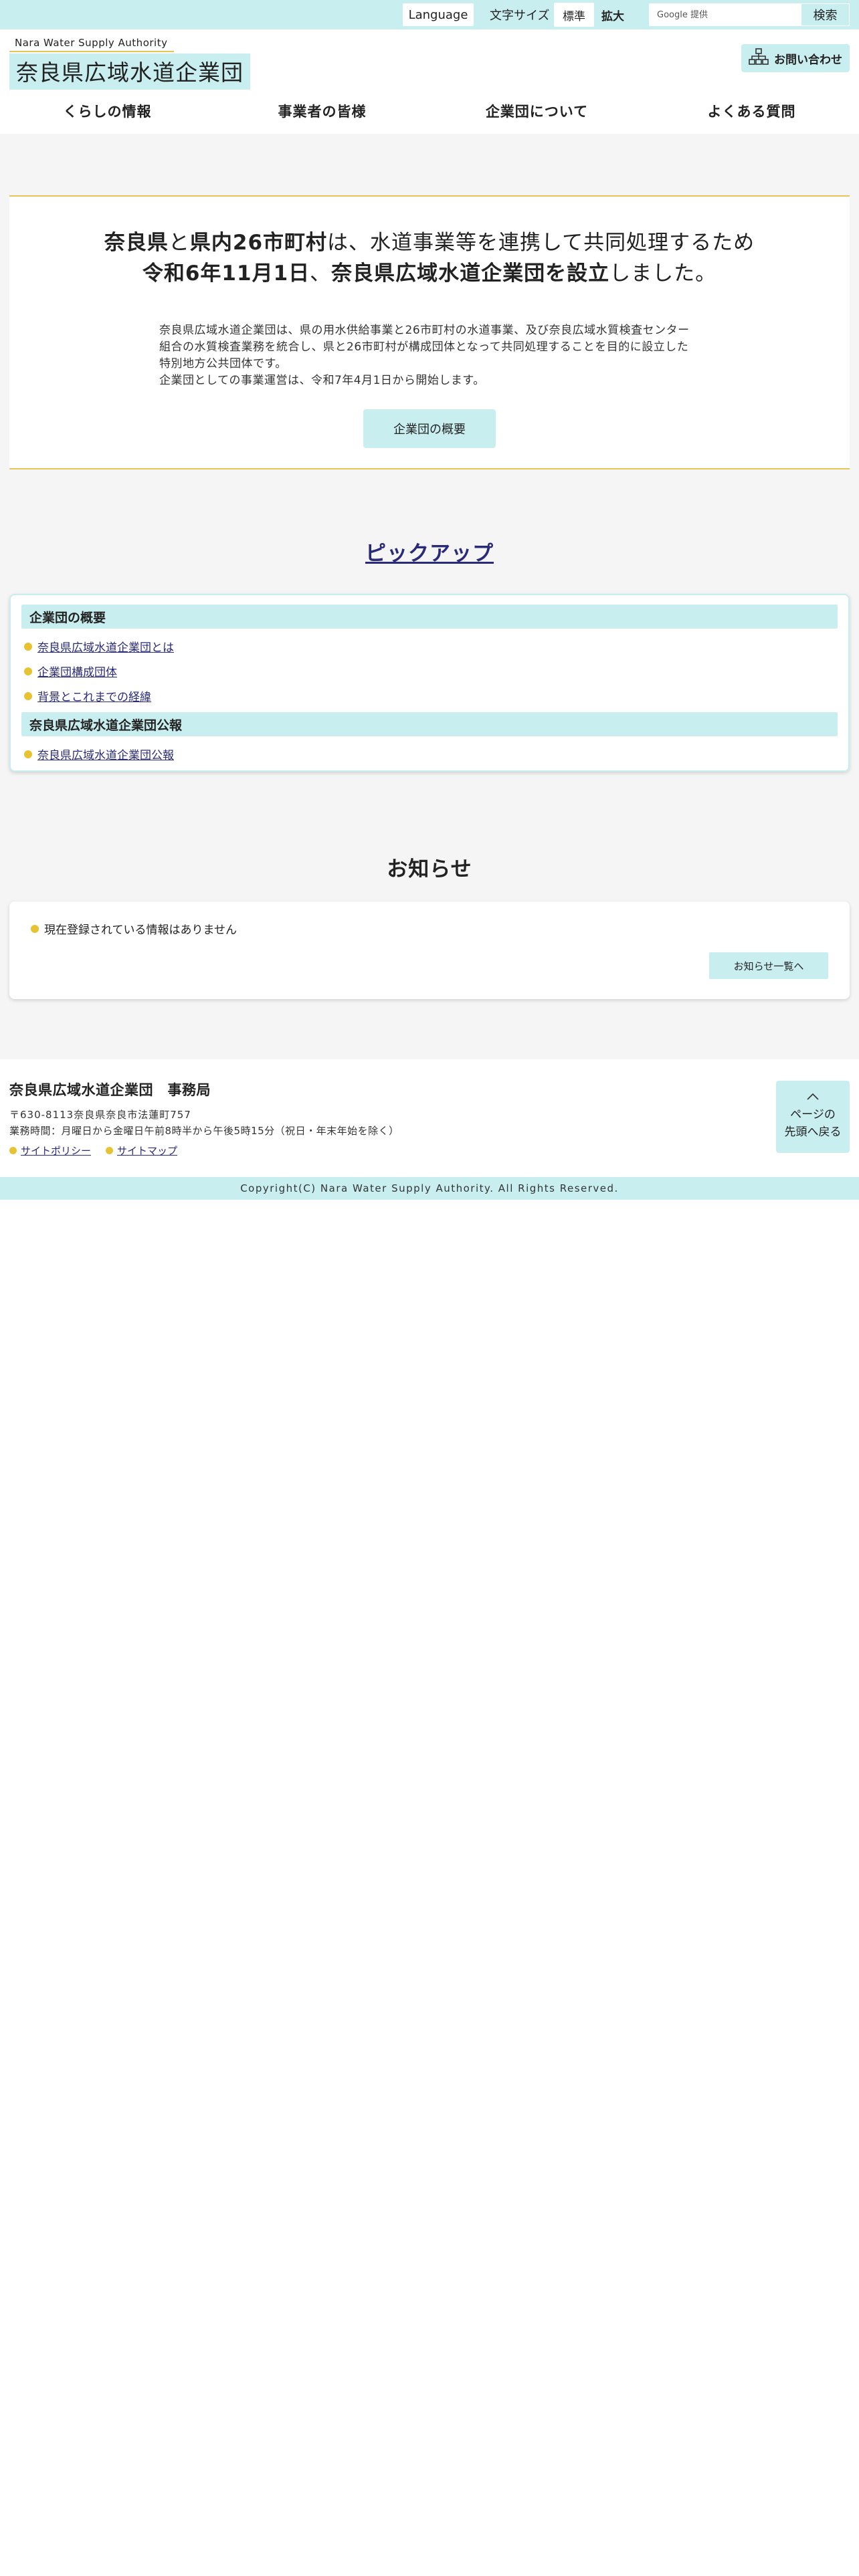 This screenshot has height=2576, width=859. Describe the element at coordinates (140, 930) in the screenshot. I see `news-empty-text: 現在登録されている情報はありません` at that location.